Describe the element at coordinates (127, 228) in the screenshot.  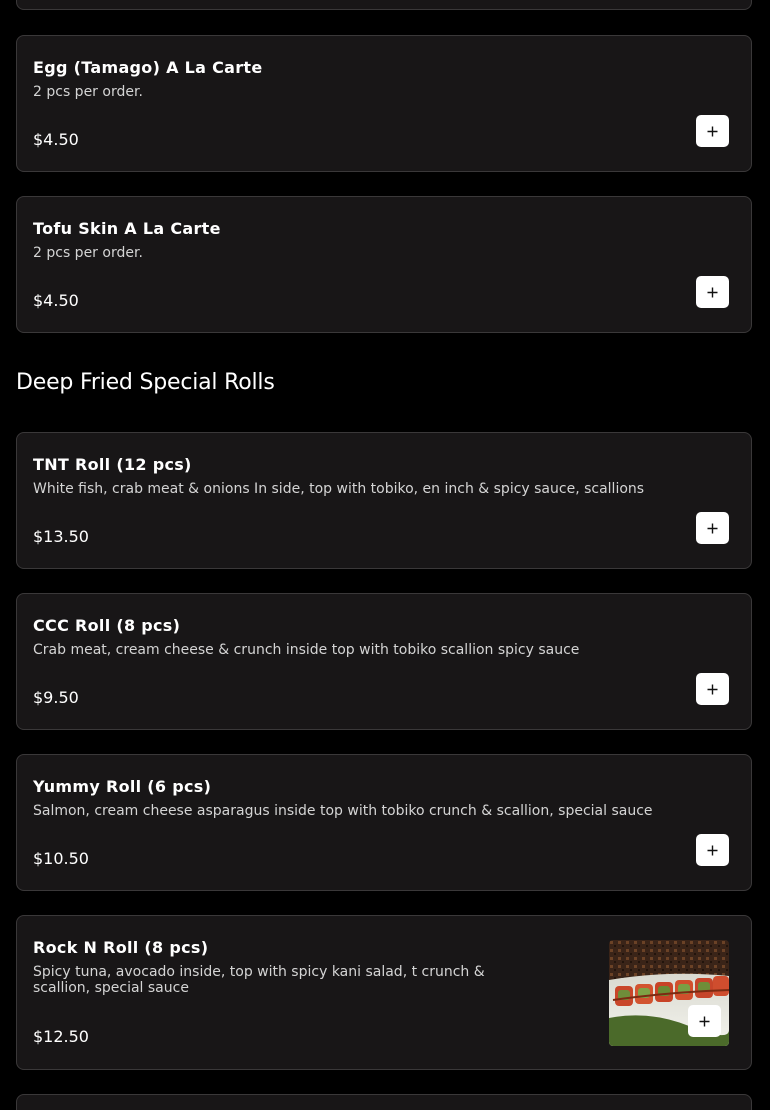
I see `menu-item-name: Tofu Skin A La Carte` at that location.